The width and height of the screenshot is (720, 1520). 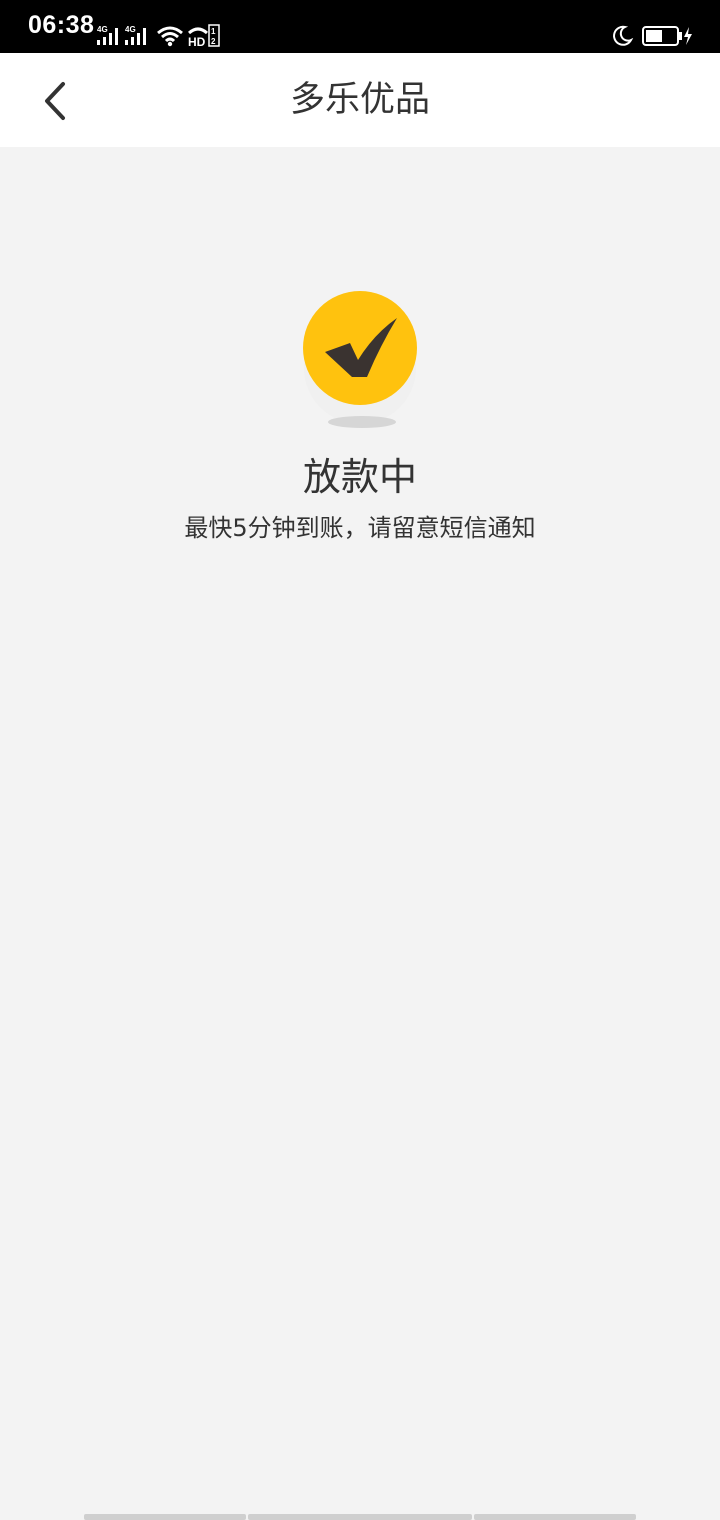 What do you see at coordinates (668, 38) in the screenshot?
I see `battery-charging-icon` at bounding box center [668, 38].